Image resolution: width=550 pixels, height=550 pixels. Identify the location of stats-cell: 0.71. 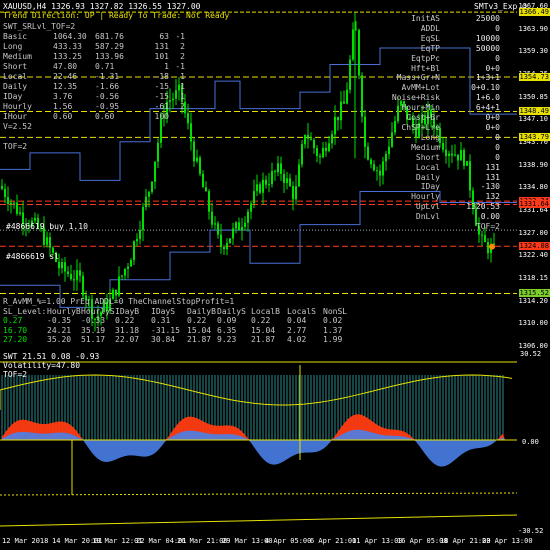
(105, 66).